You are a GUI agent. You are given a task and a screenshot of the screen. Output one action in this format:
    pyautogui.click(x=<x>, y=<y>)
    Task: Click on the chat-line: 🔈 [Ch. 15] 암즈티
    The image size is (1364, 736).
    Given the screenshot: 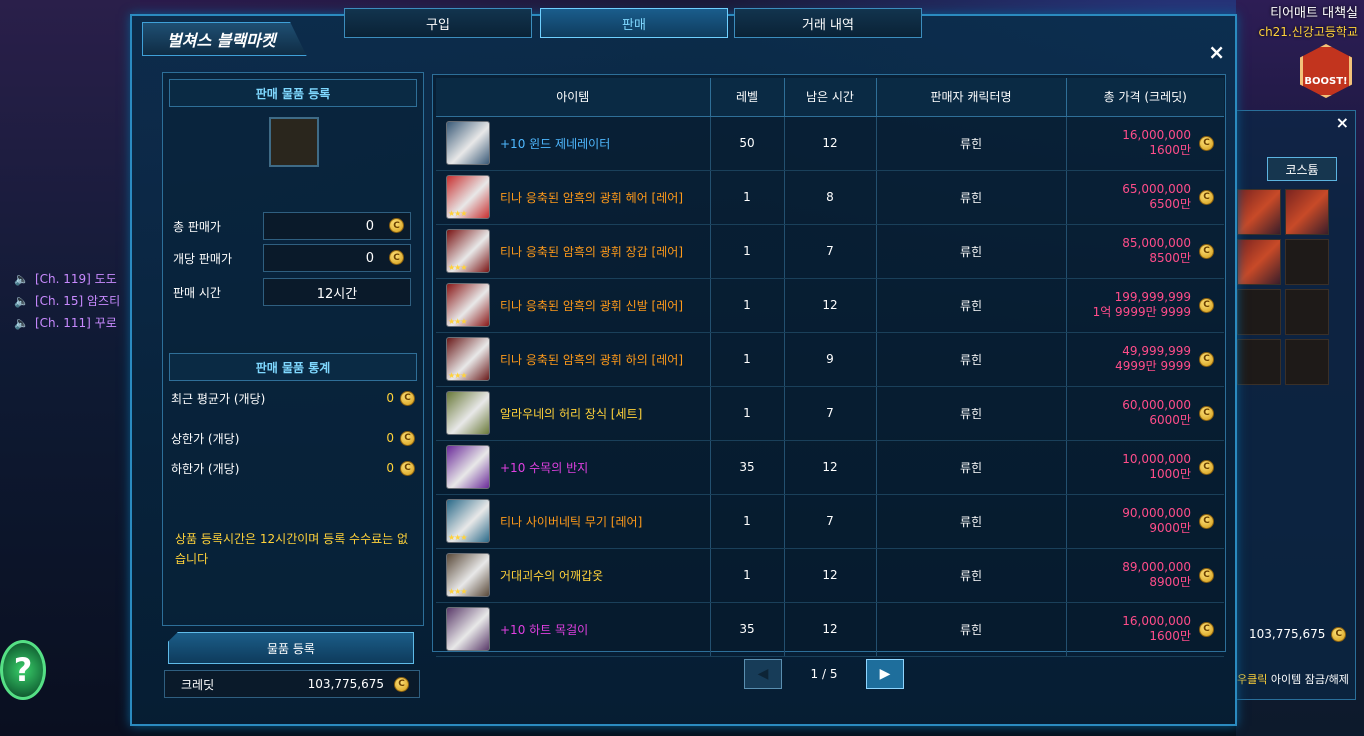 What is the action you would take?
    pyautogui.click(x=67, y=300)
    